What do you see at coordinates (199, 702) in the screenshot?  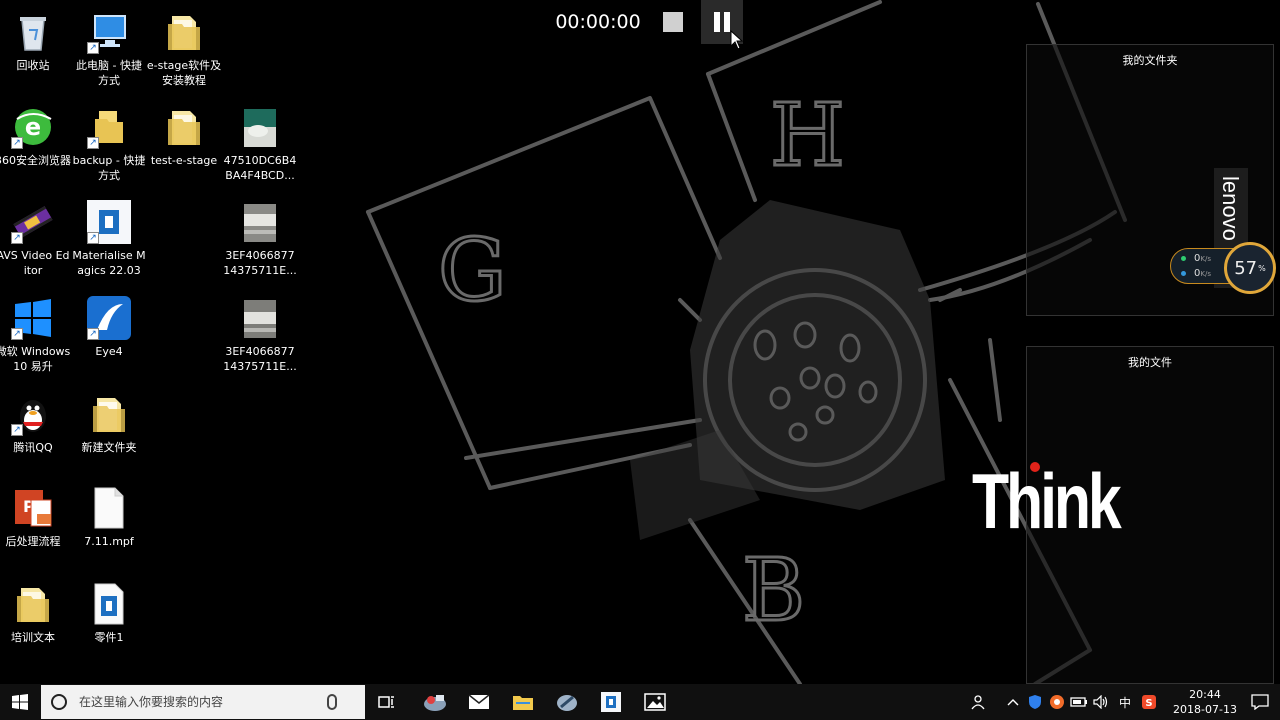 I see `search-input` at bounding box center [199, 702].